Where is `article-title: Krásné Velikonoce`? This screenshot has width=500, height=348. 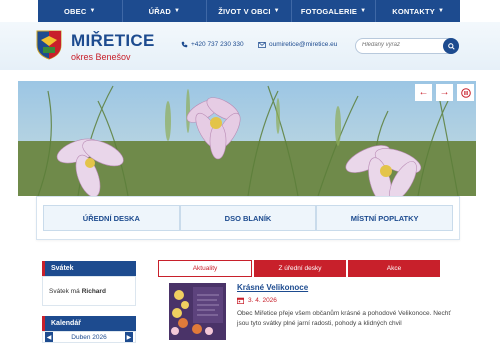
article-title: Krásné Velikonoce is located at coordinates (272, 287).